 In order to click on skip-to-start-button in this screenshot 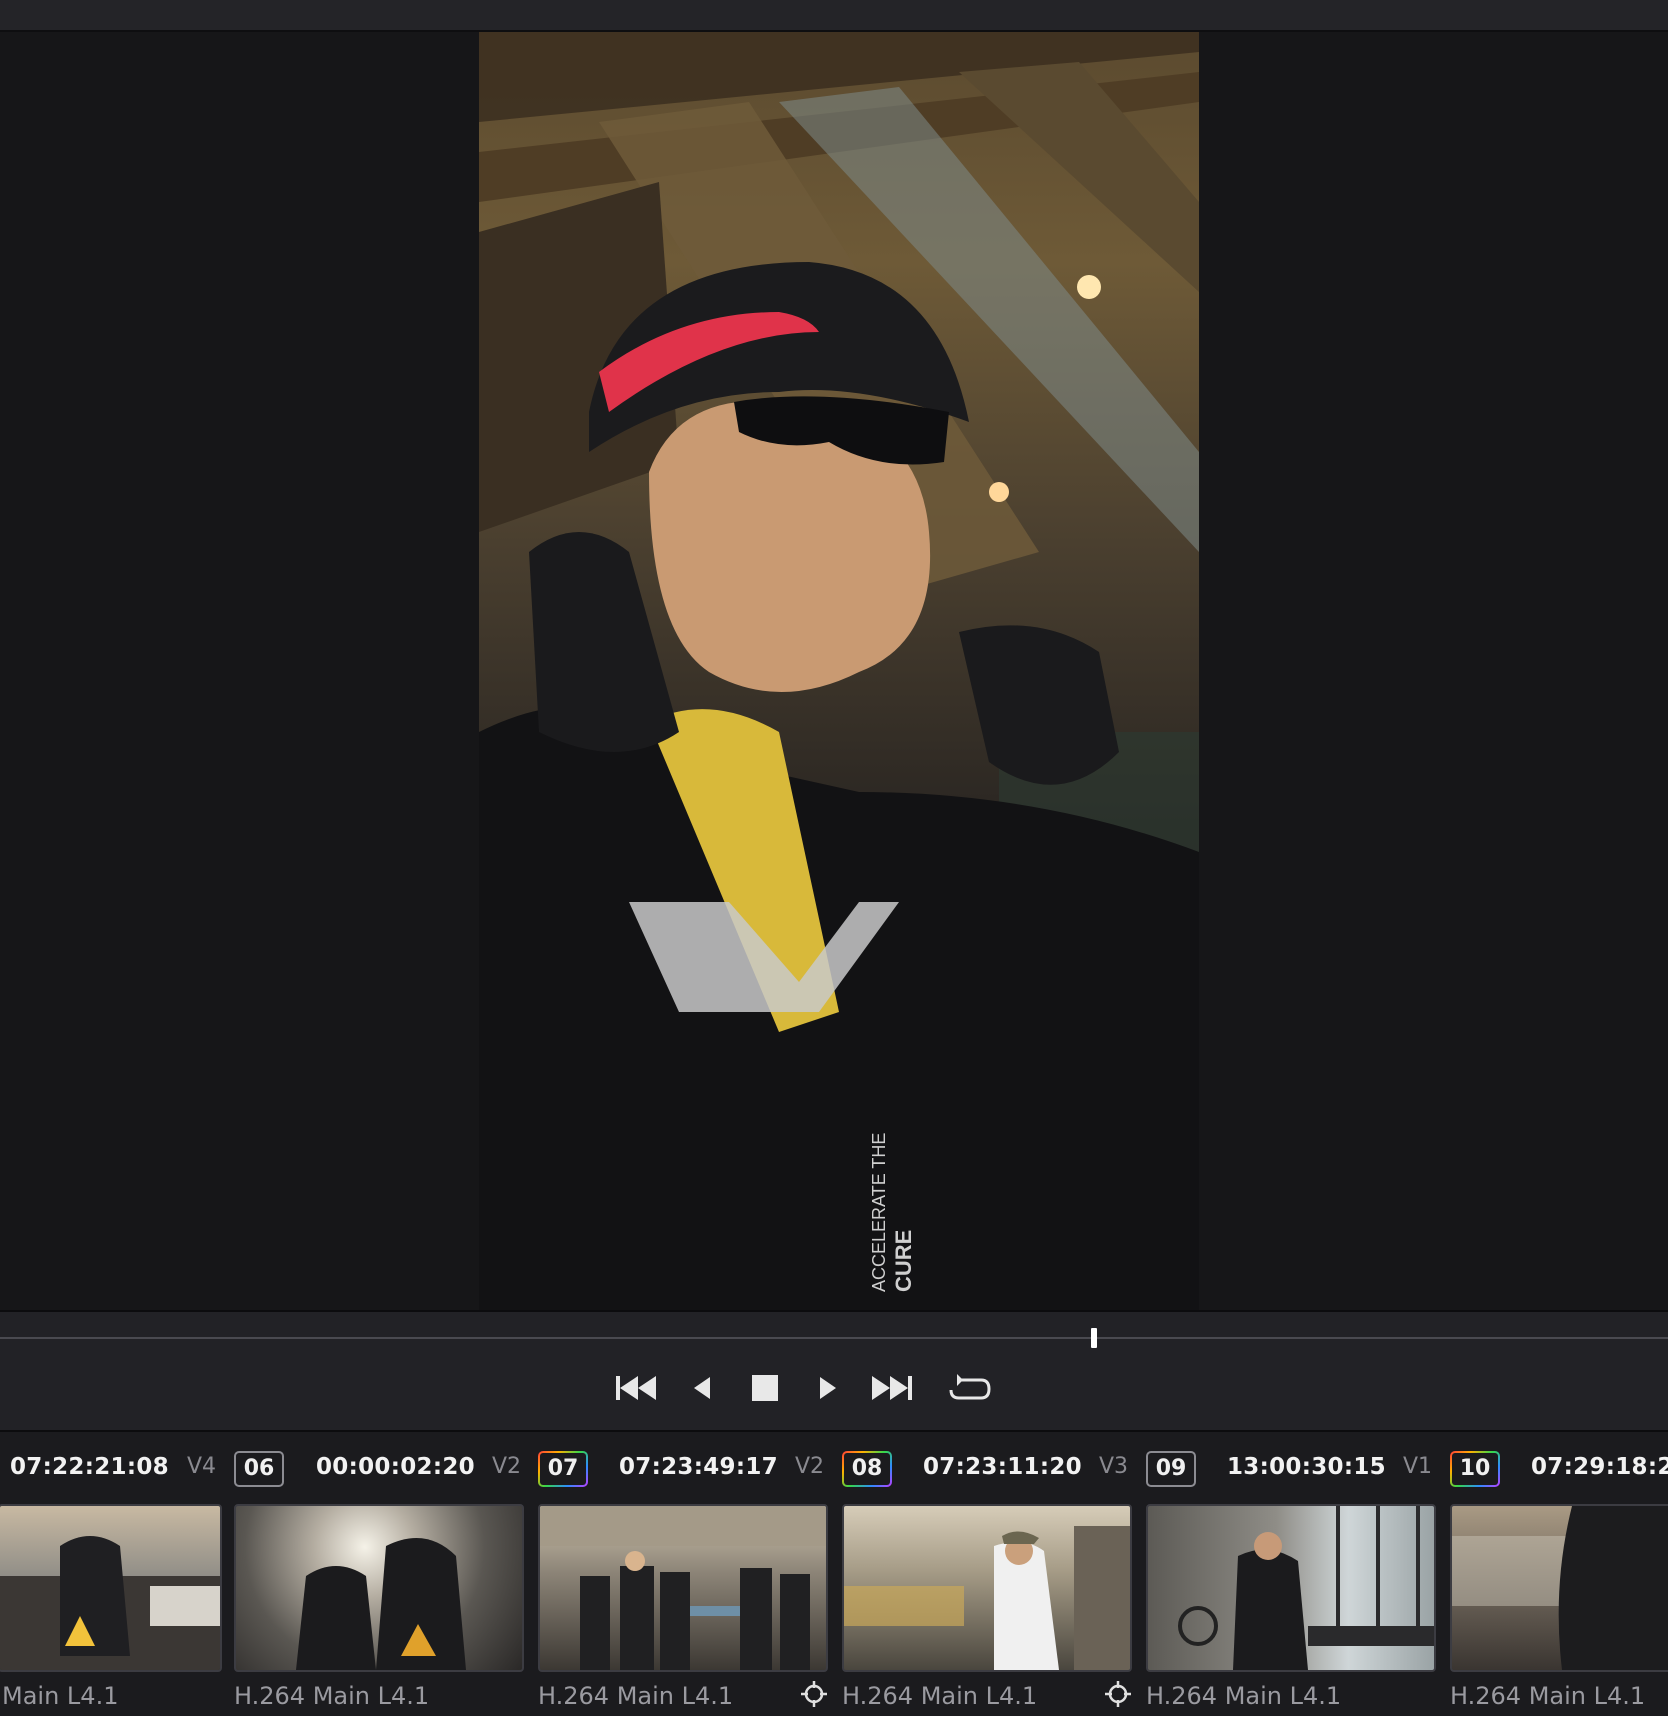, I will do `click(636, 1388)`.